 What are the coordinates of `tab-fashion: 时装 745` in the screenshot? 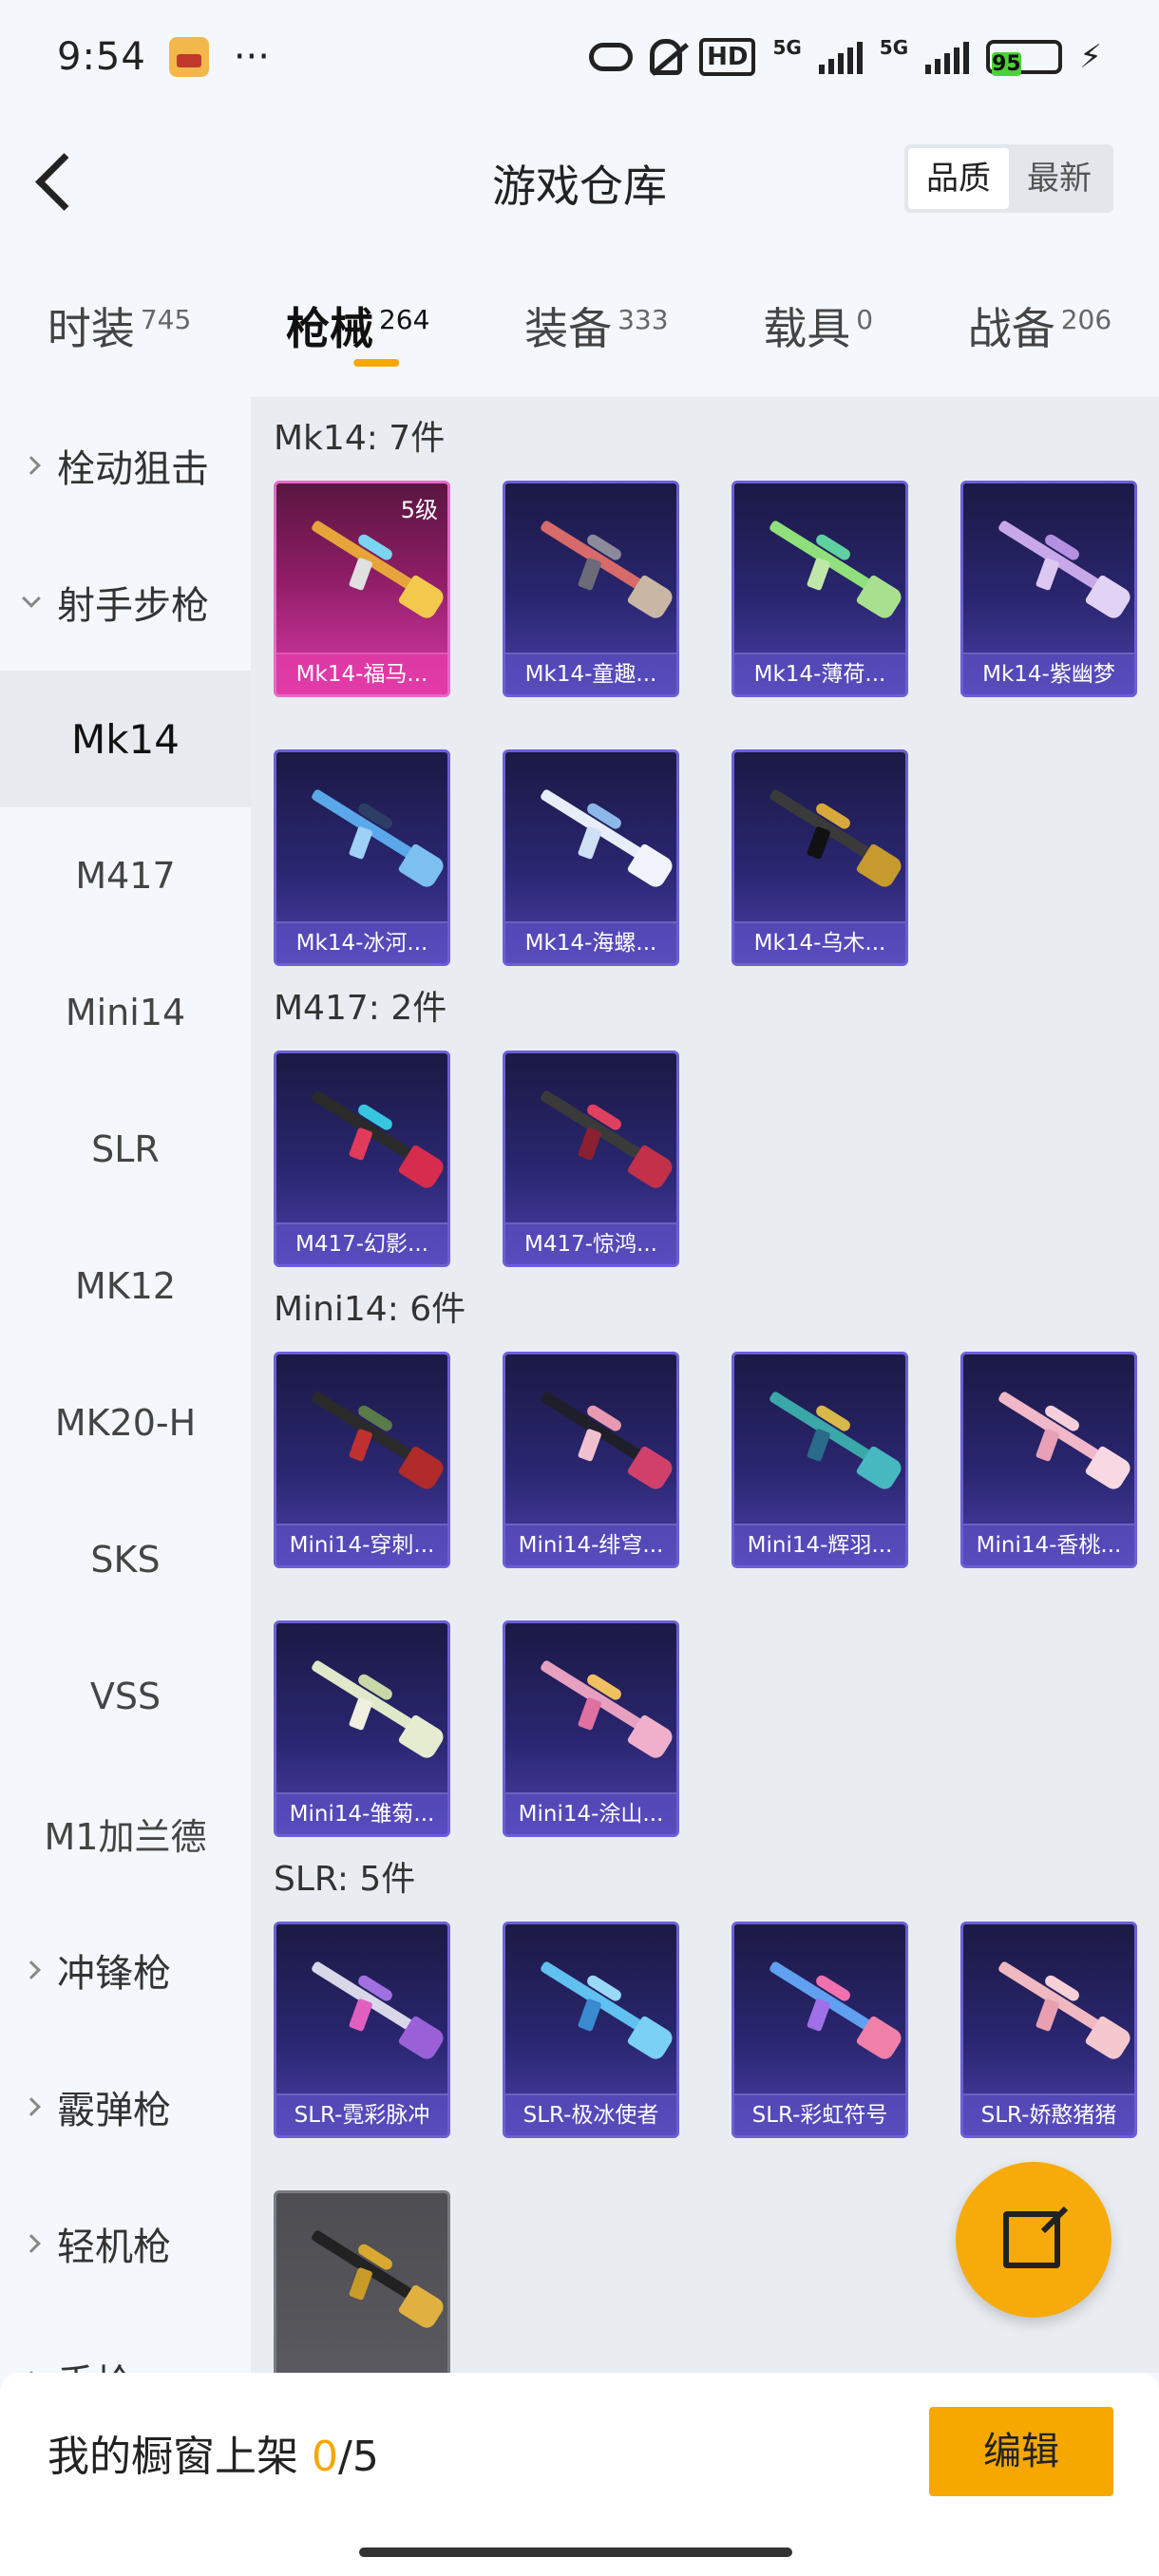 It's located at (119, 327).